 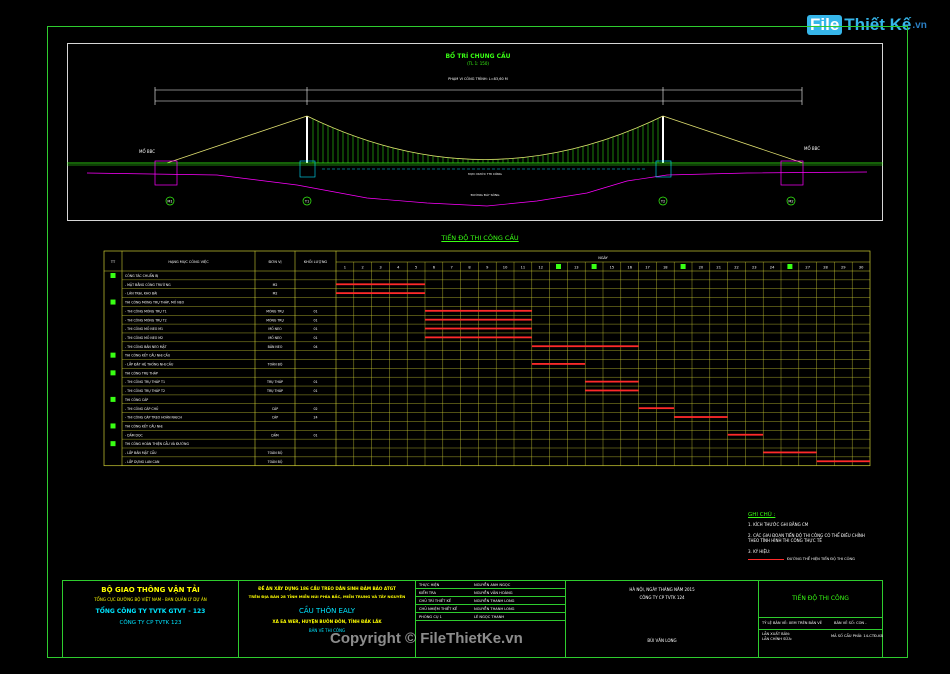 I want to click on day-label: 4, so click(x=398, y=268).